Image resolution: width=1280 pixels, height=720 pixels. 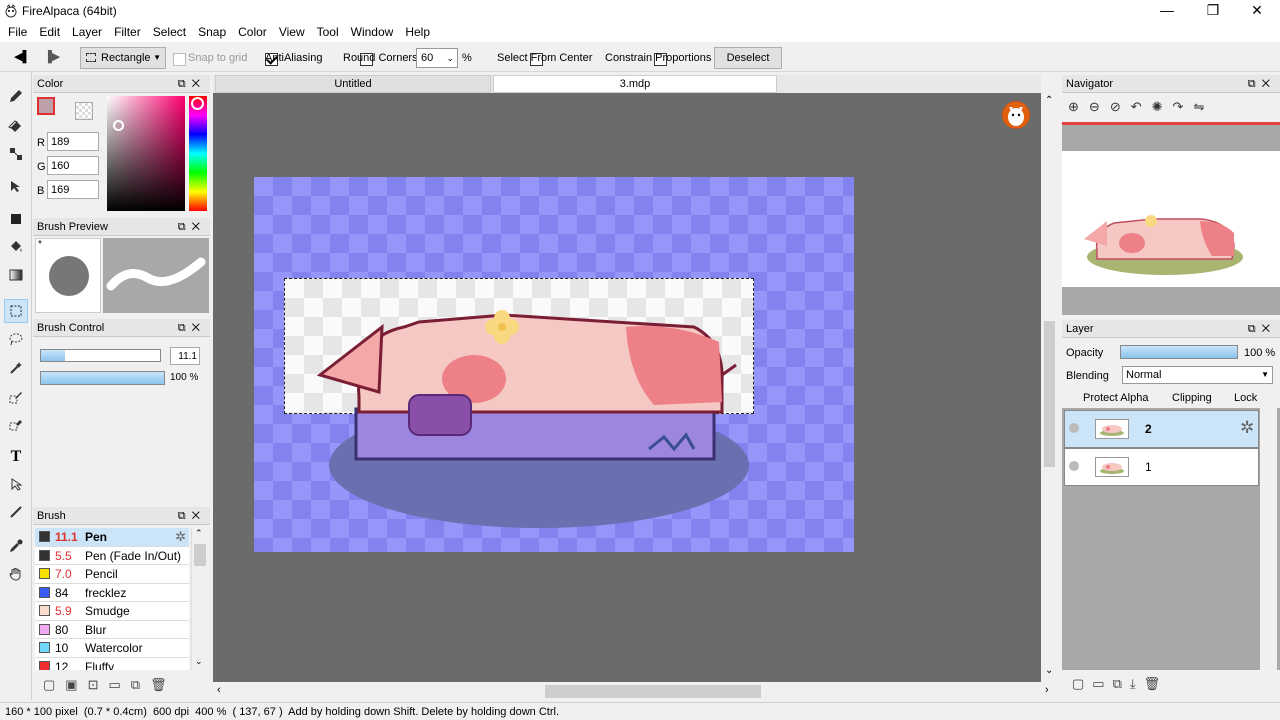 What do you see at coordinates (112, 629) in the screenshot?
I see `brush-item-blur: 80 Blur` at bounding box center [112, 629].